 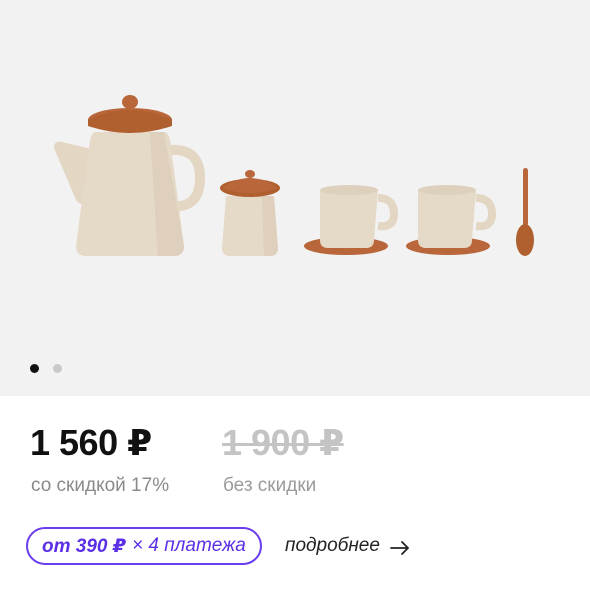 What do you see at coordinates (283, 442) in the screenshot?
I see `old-price: 1 900 ₽` at bounding box center [283, 442].